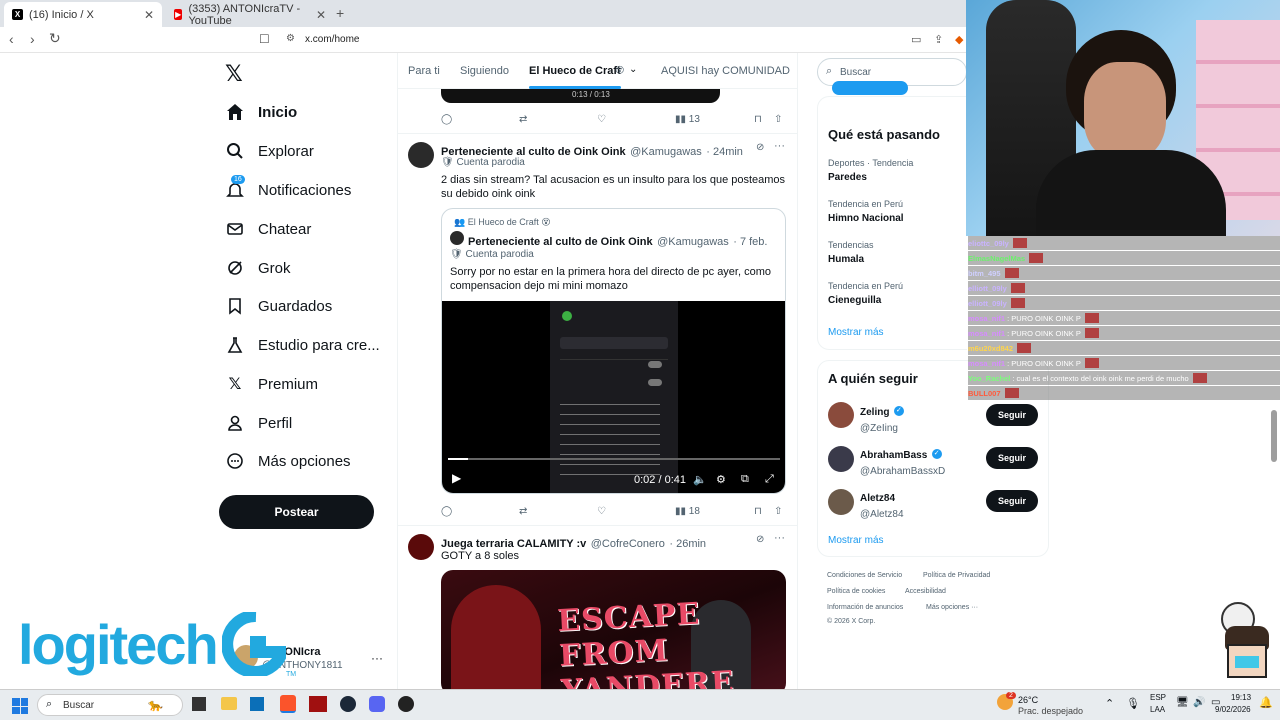  I want to click on x-logo-icon: 𝕏, so click(234, 74).